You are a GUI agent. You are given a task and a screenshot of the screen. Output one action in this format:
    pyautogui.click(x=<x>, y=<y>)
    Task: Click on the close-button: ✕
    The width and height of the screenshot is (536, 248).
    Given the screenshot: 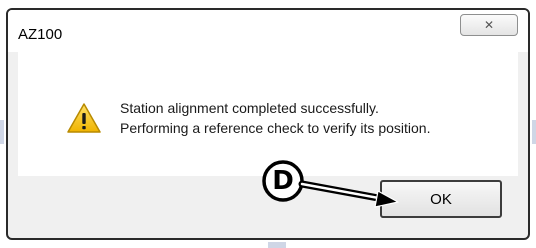 What is the action you would take?
    pyautogui.click(x=489, y=25)
    